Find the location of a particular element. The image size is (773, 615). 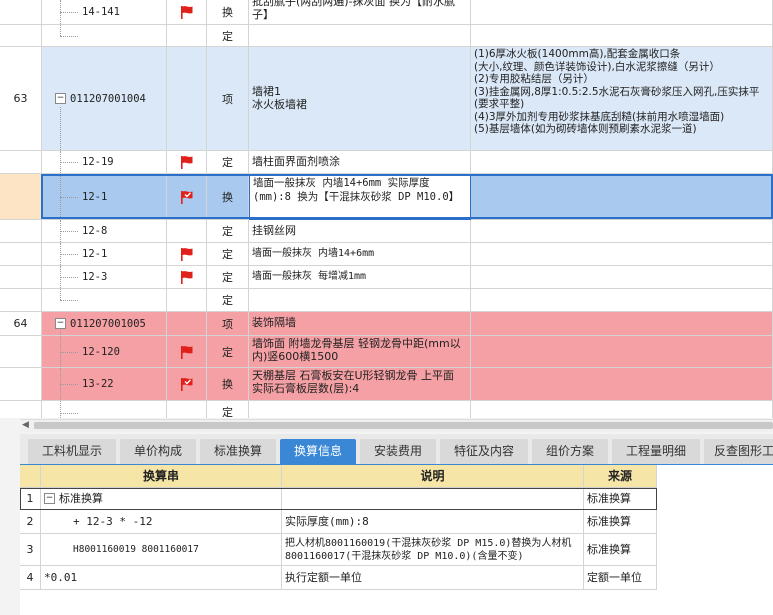

tab-unit-price: 单价构成 is located at coordinates (158, 451).